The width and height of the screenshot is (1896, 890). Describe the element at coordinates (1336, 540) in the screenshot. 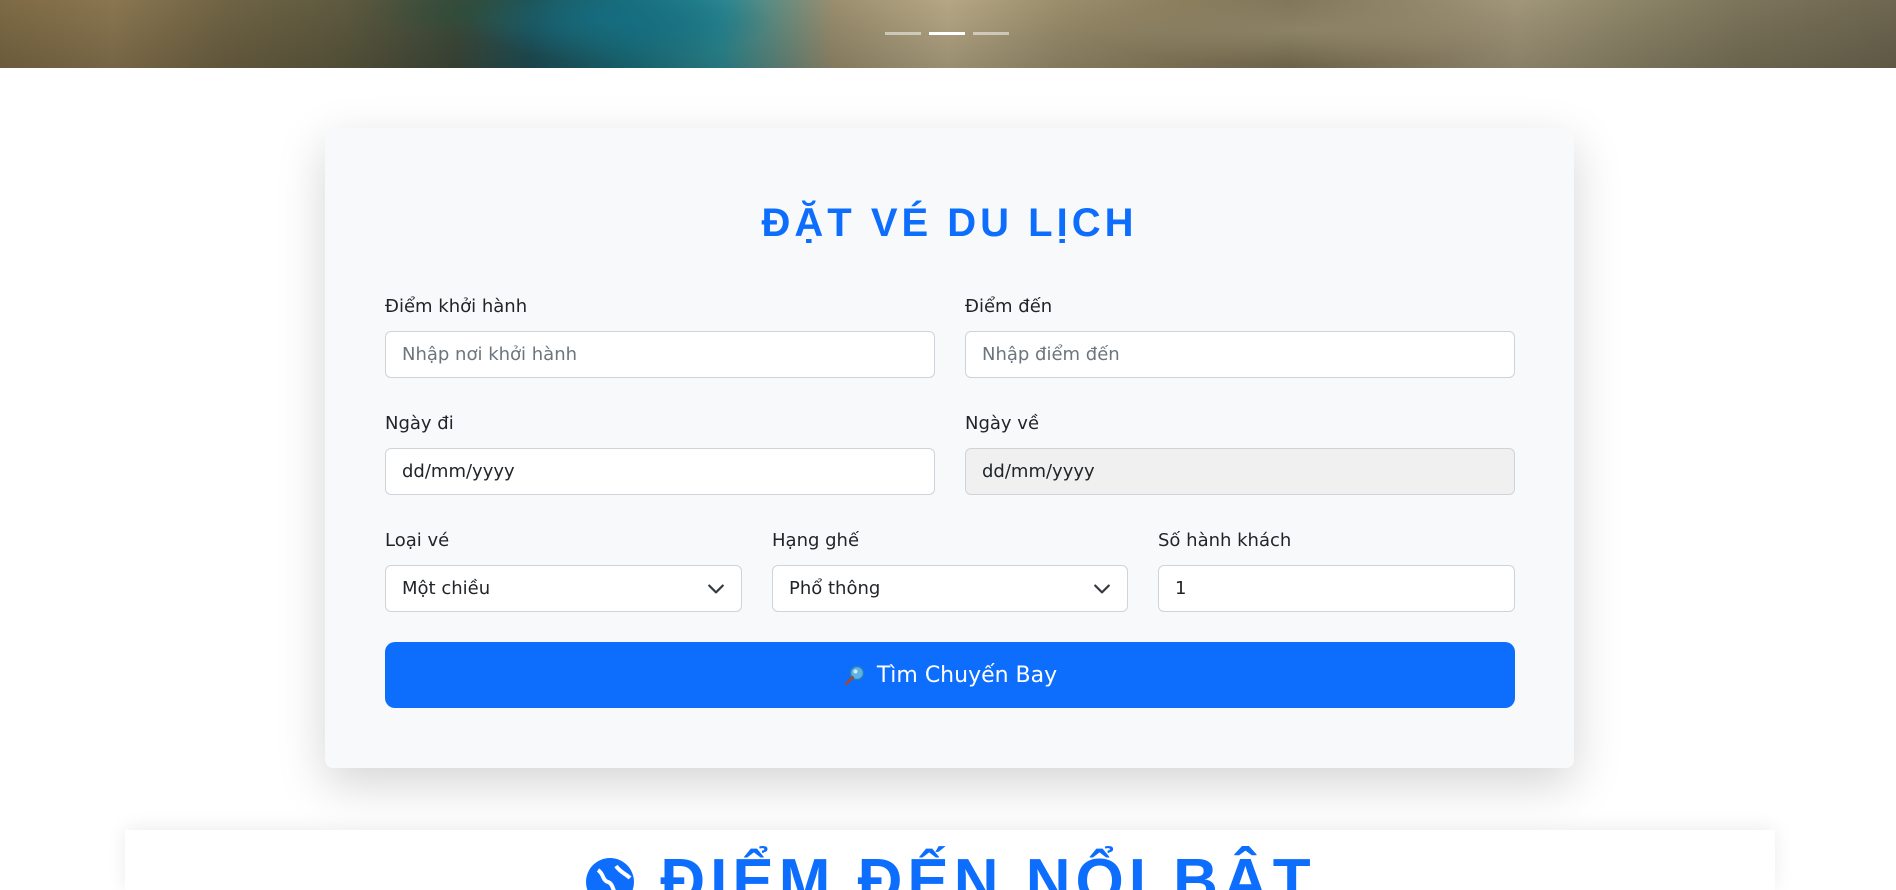

I see `passengers-label: Số hành khách` at that location.